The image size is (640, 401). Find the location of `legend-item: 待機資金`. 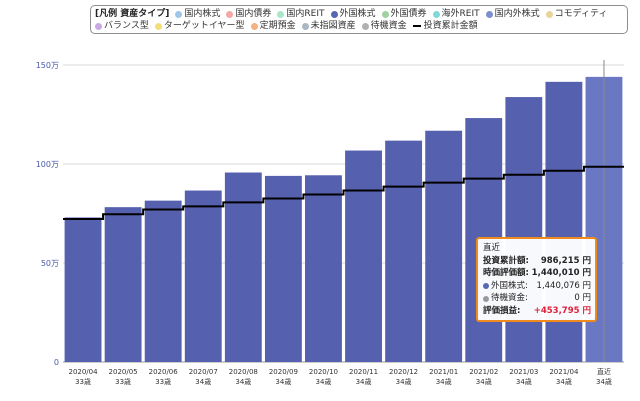

legend-item: 待機資金 is located at coordinates (384, 26).